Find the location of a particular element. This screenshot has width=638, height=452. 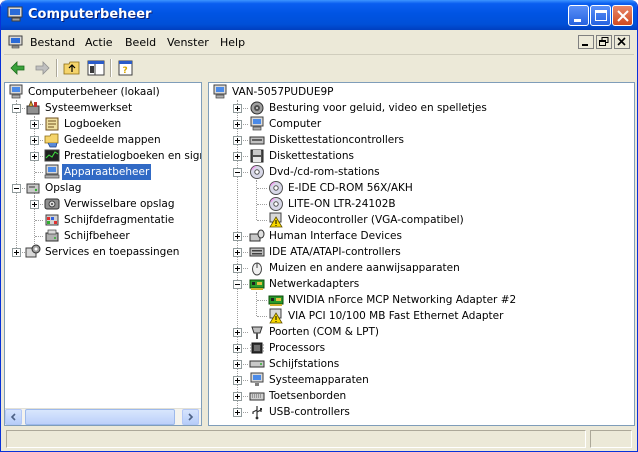

tree-root: Computerbeheer (lokaal) is located at coordinates (103, 92).